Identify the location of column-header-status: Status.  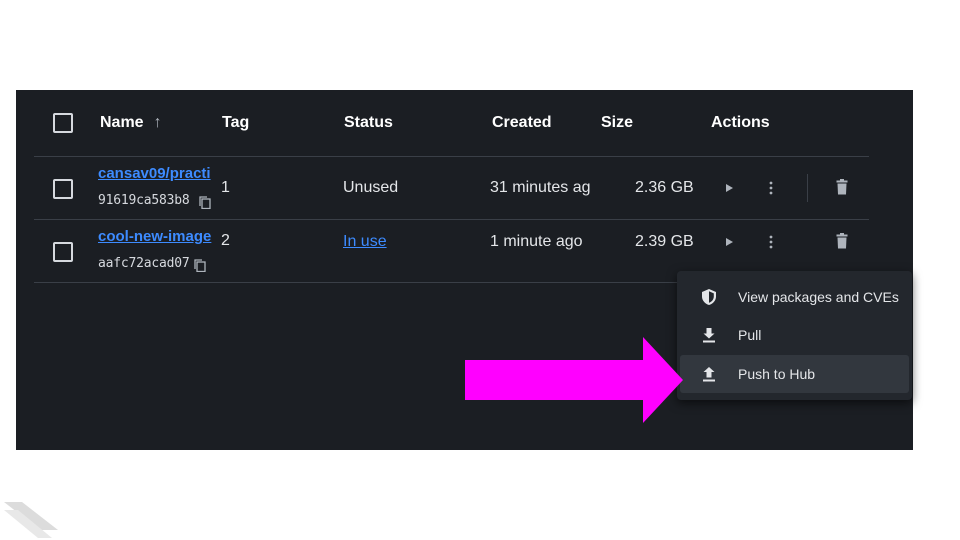
(368, 123).